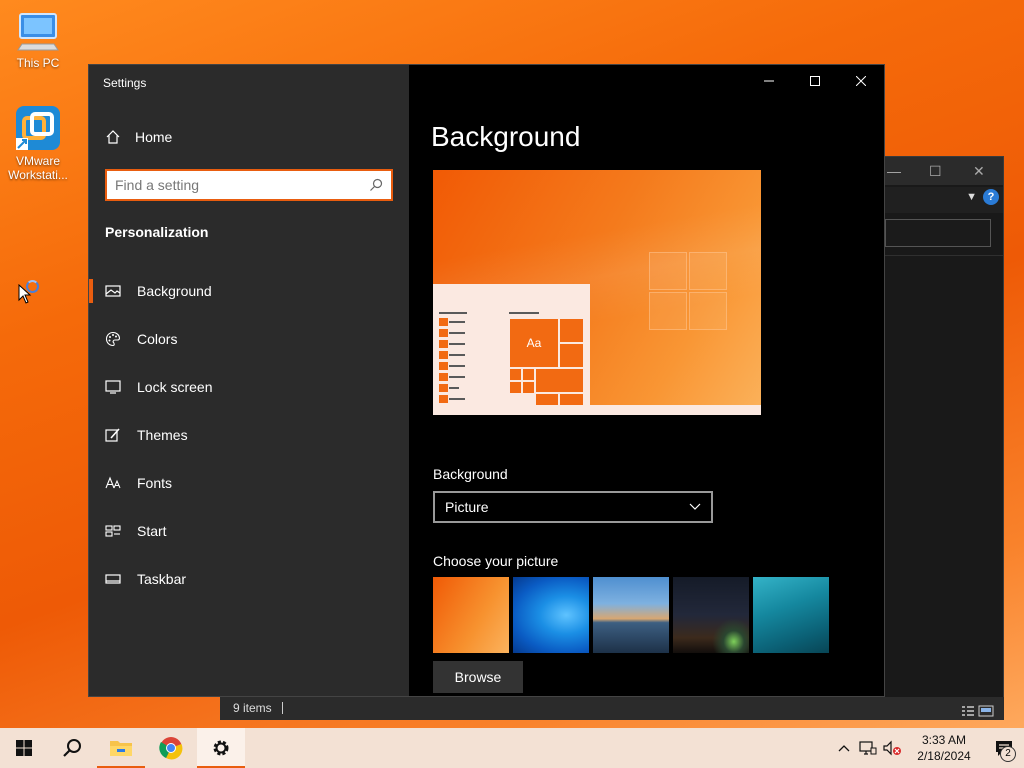 The image size is (1024, 768). What do you see at coordinates (38, 32) in the screenshot?
I see `this-pc-icon` at bounding box center [38, 32].